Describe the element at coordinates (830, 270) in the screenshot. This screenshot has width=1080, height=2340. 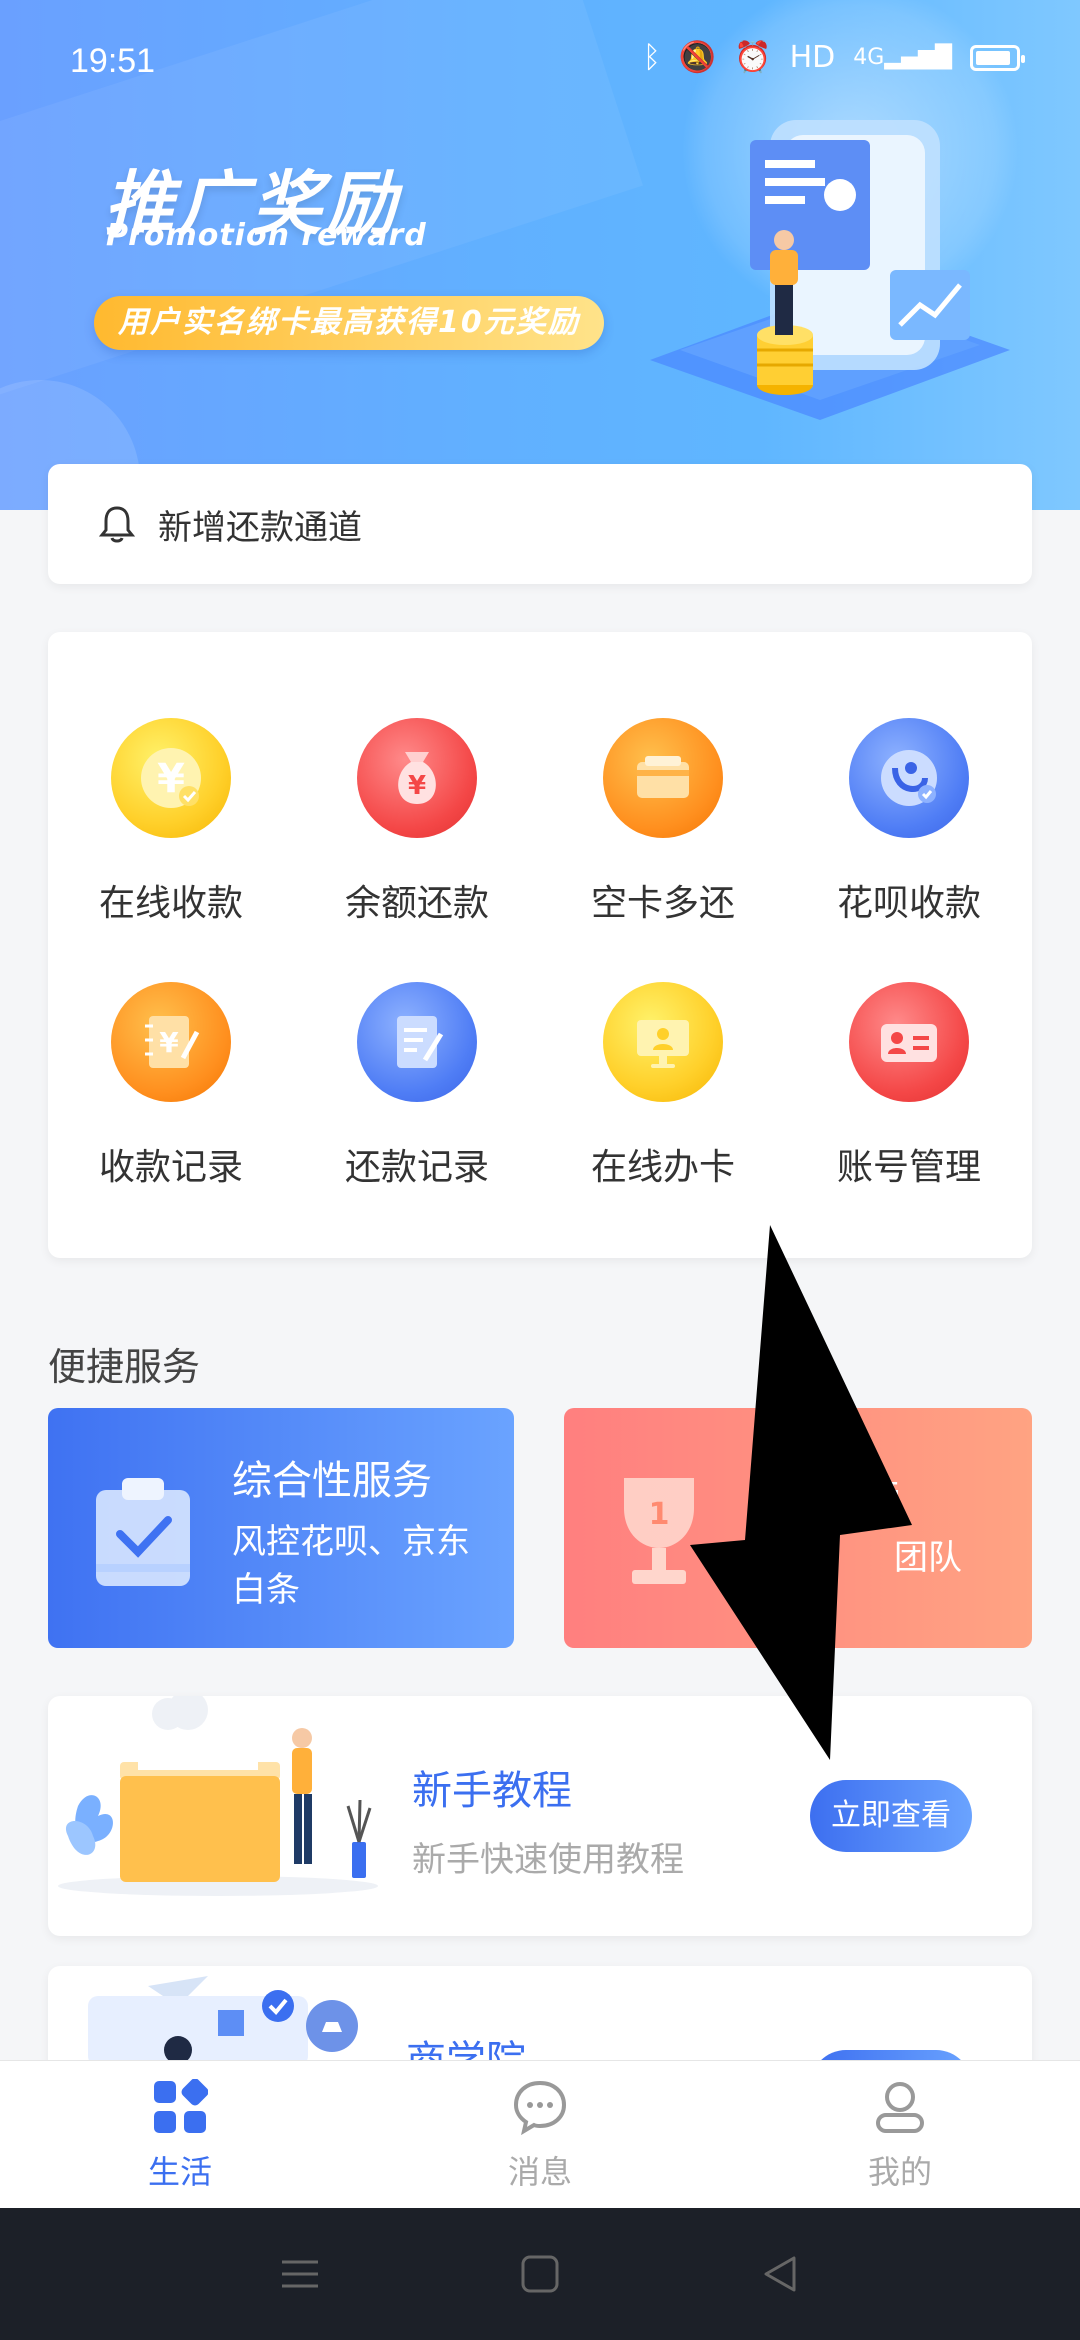
I see `banner-illustration` at that location.